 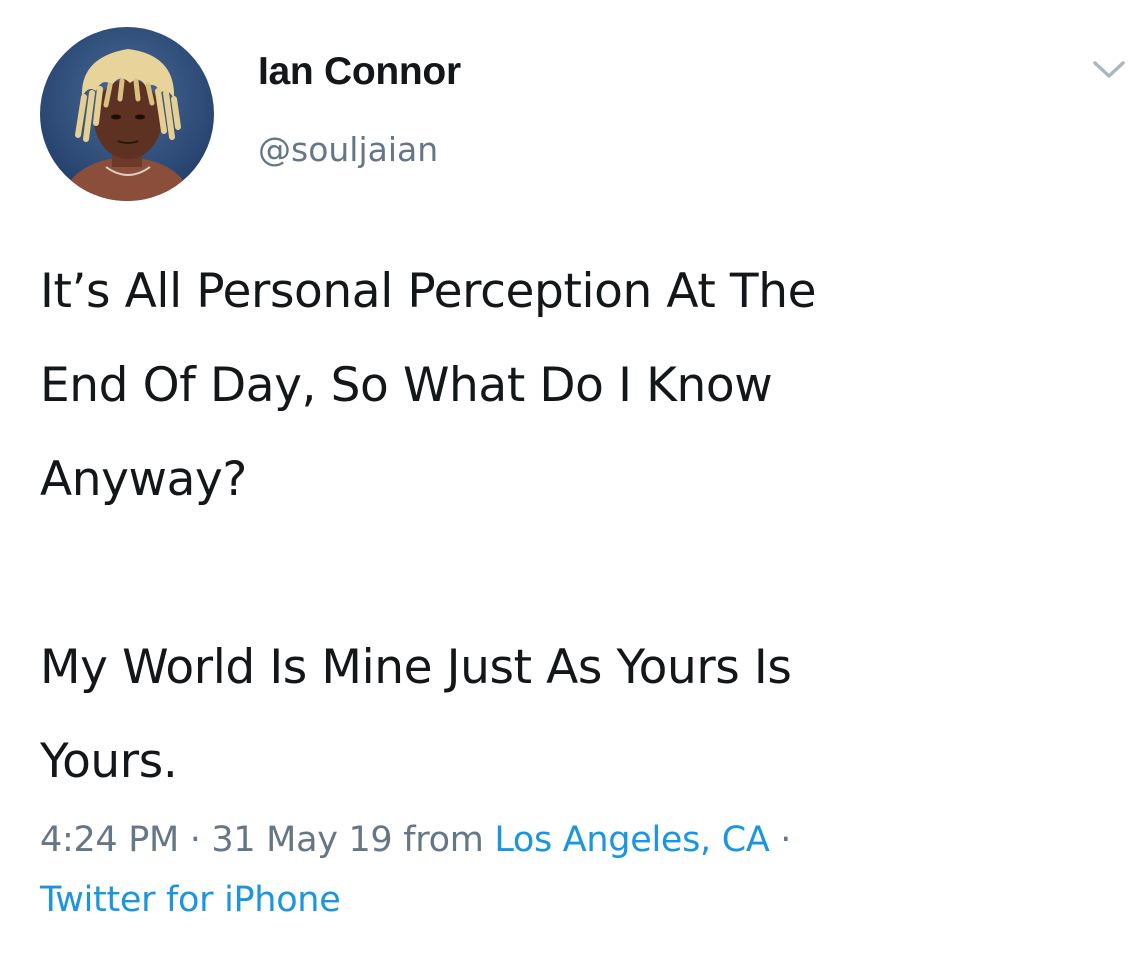 What do you see at coordinates (631, 840) in the screenshot?
I see `location-link: Los Angeles, CA` at bounding box center [631, 840].